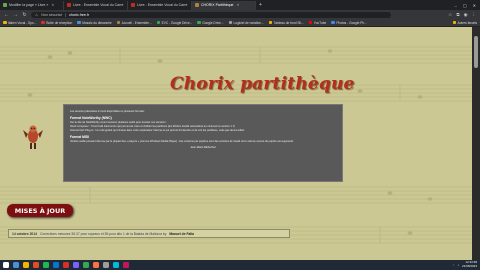 The height and width of the screenshot is (270, 480). Describe the element at coordinates (52, 14) in the screenshot. I see `security-label: Non sécurisé` at that location.